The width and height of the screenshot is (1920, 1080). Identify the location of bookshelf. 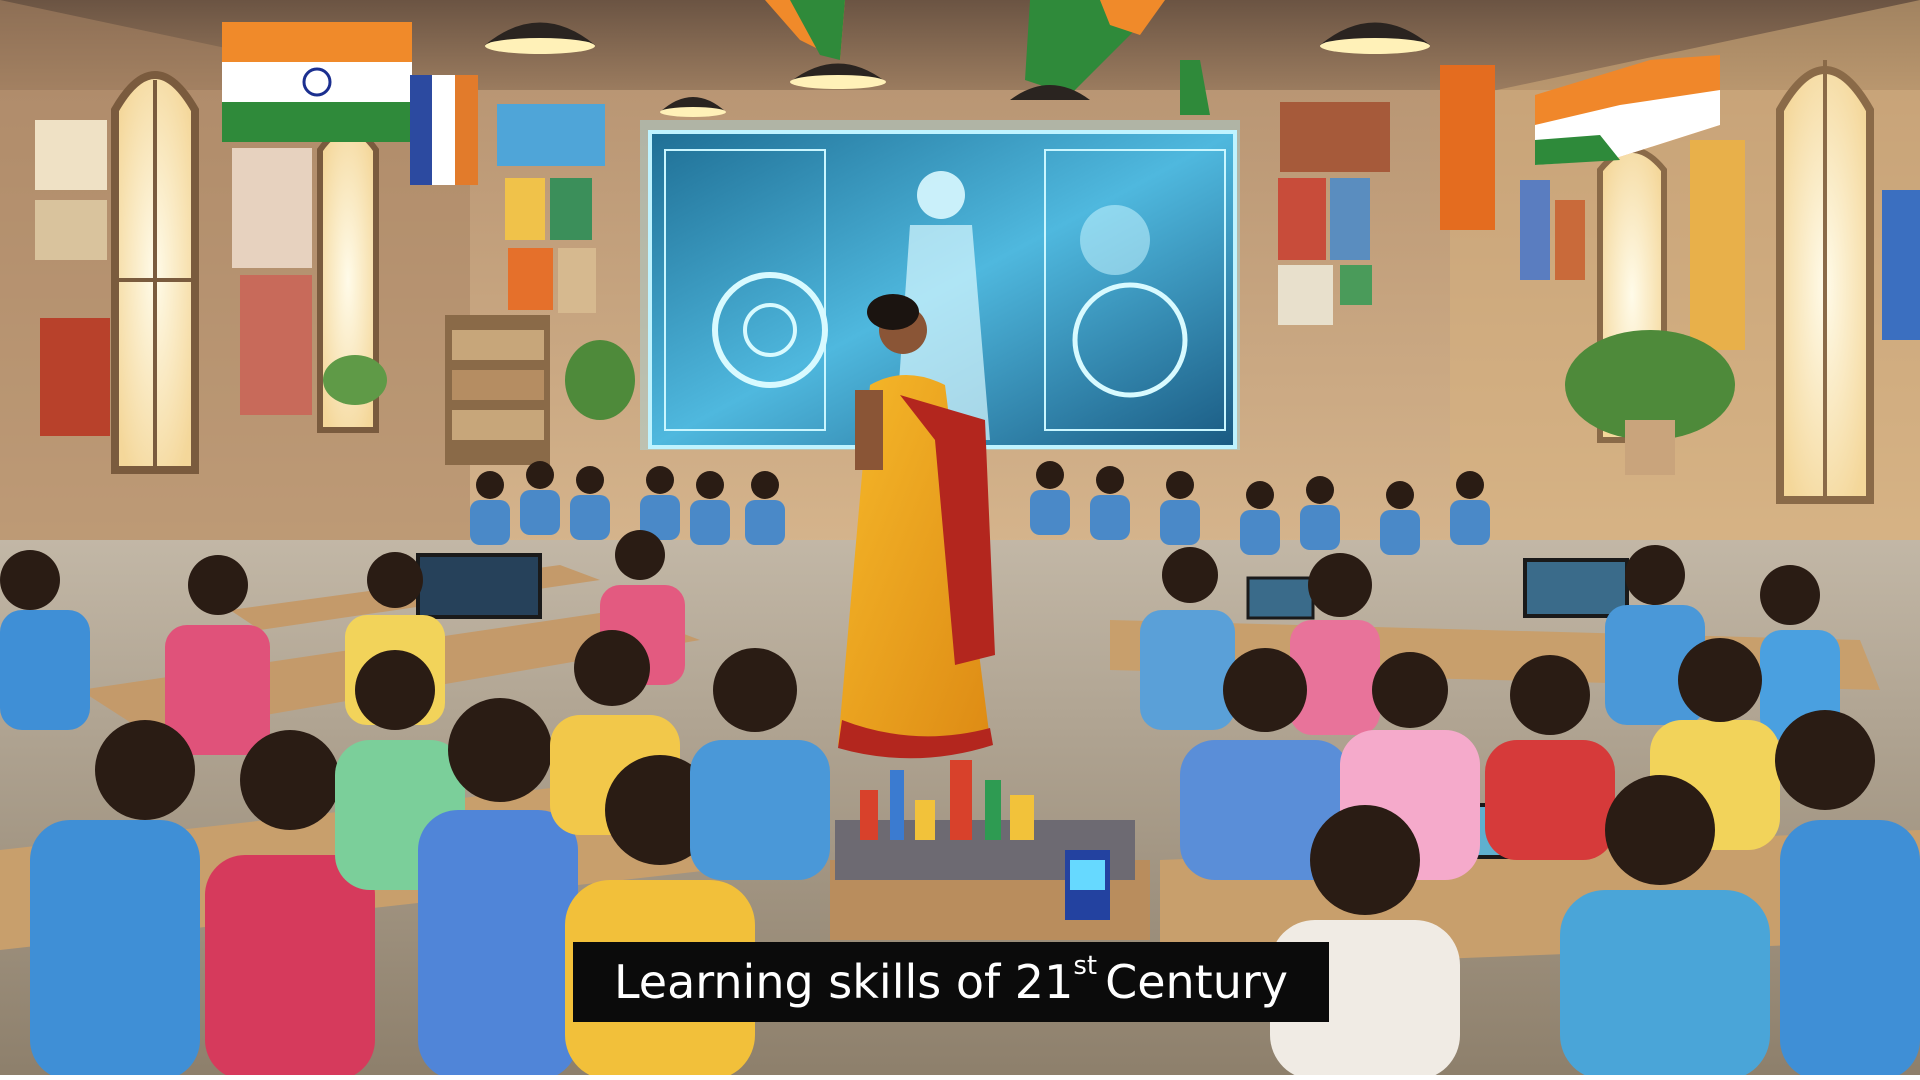
(497, 390).